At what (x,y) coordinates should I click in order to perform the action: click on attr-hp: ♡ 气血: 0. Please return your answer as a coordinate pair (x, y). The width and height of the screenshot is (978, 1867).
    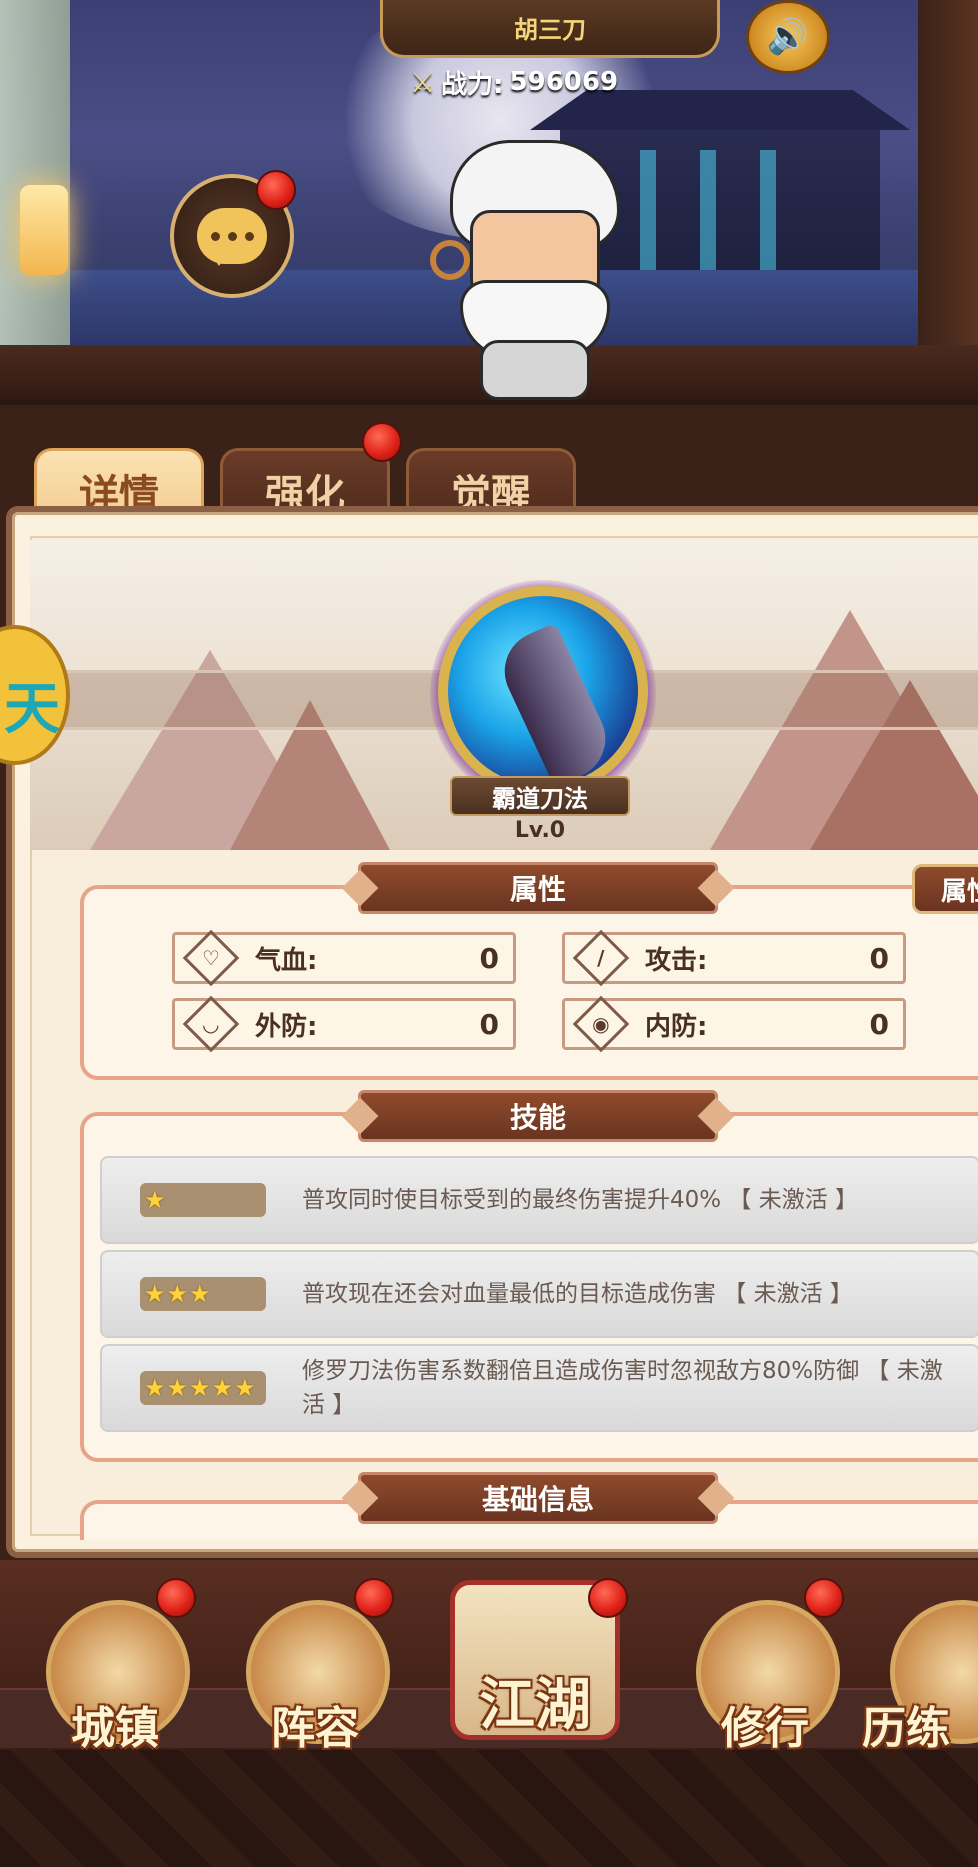
    Looking at the image, I should click on (344, 958).